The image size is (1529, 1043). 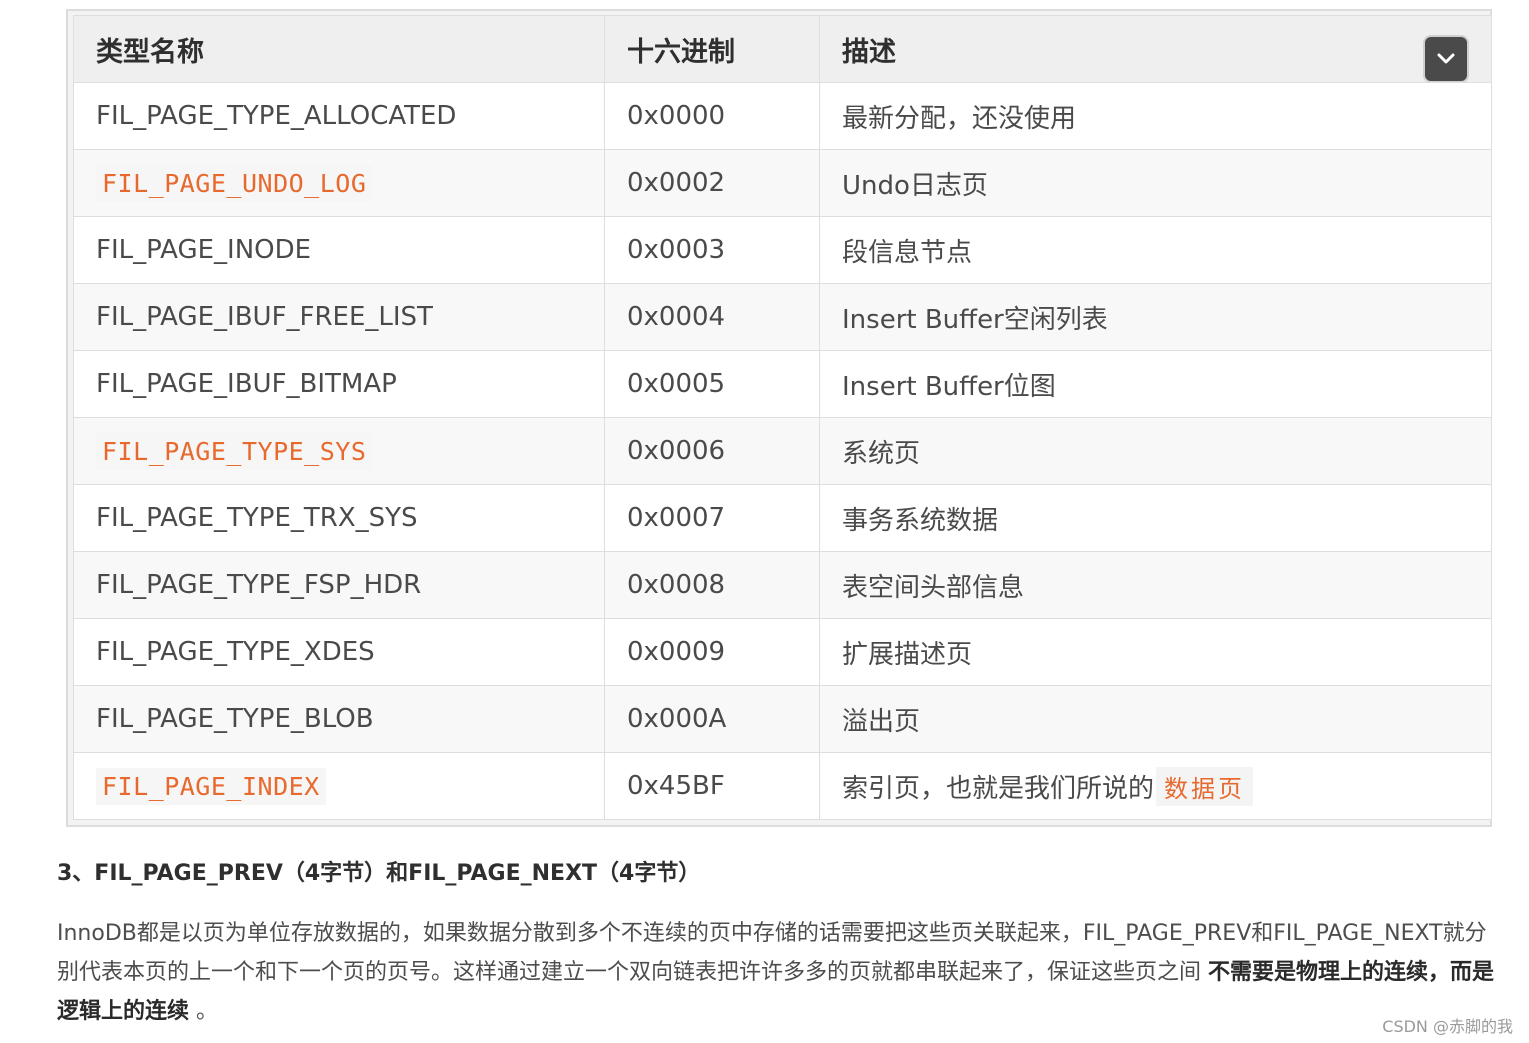 I want to click on table-row: FIL_PAGE_UNDO_LOG 0x0002 Undo日志页, so click(x=782, y=183).